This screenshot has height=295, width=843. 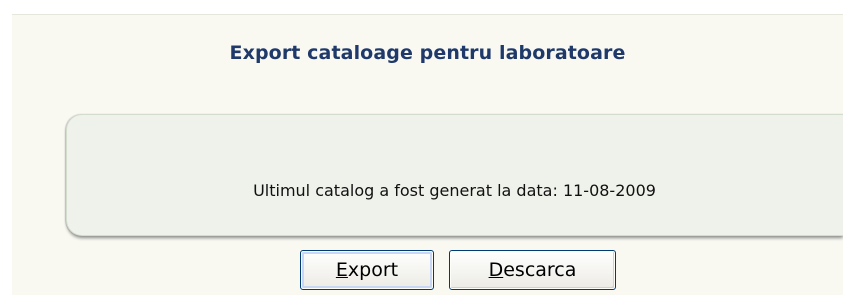 I want to click on descarca-accesskey: D, so click(x=496, y=270).